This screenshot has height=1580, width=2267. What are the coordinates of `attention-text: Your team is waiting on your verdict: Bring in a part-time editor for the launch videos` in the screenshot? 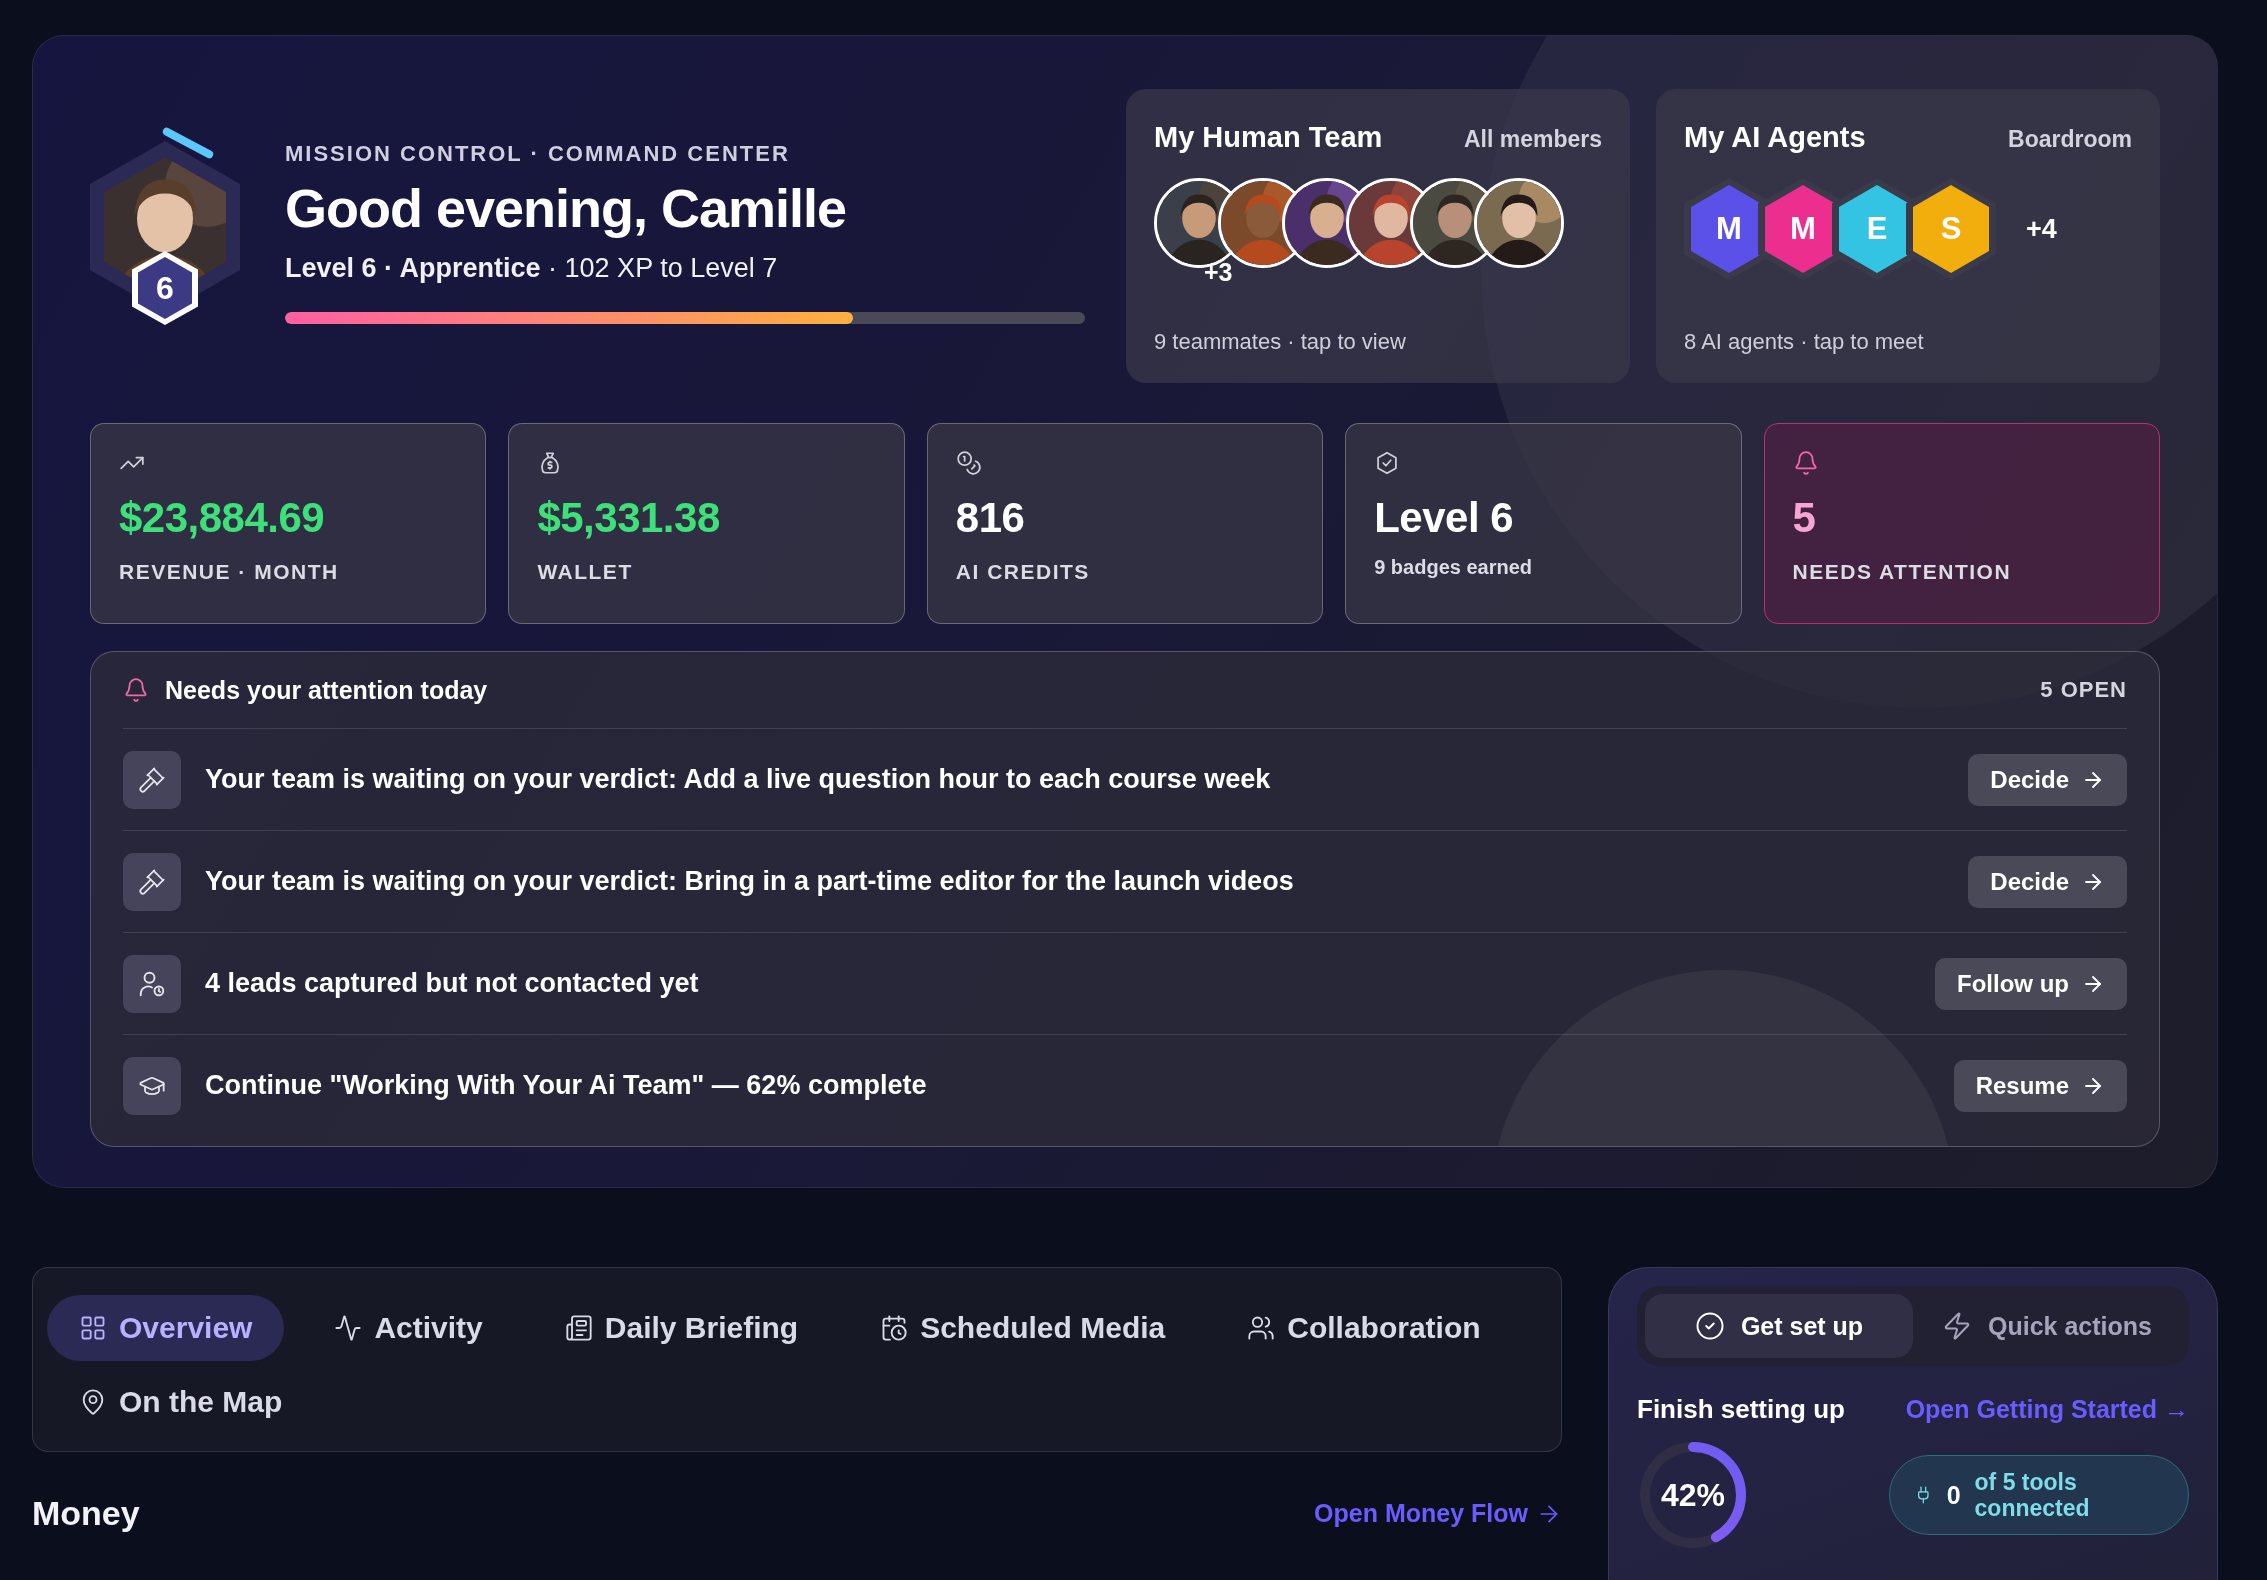 It's located at (750, 881).